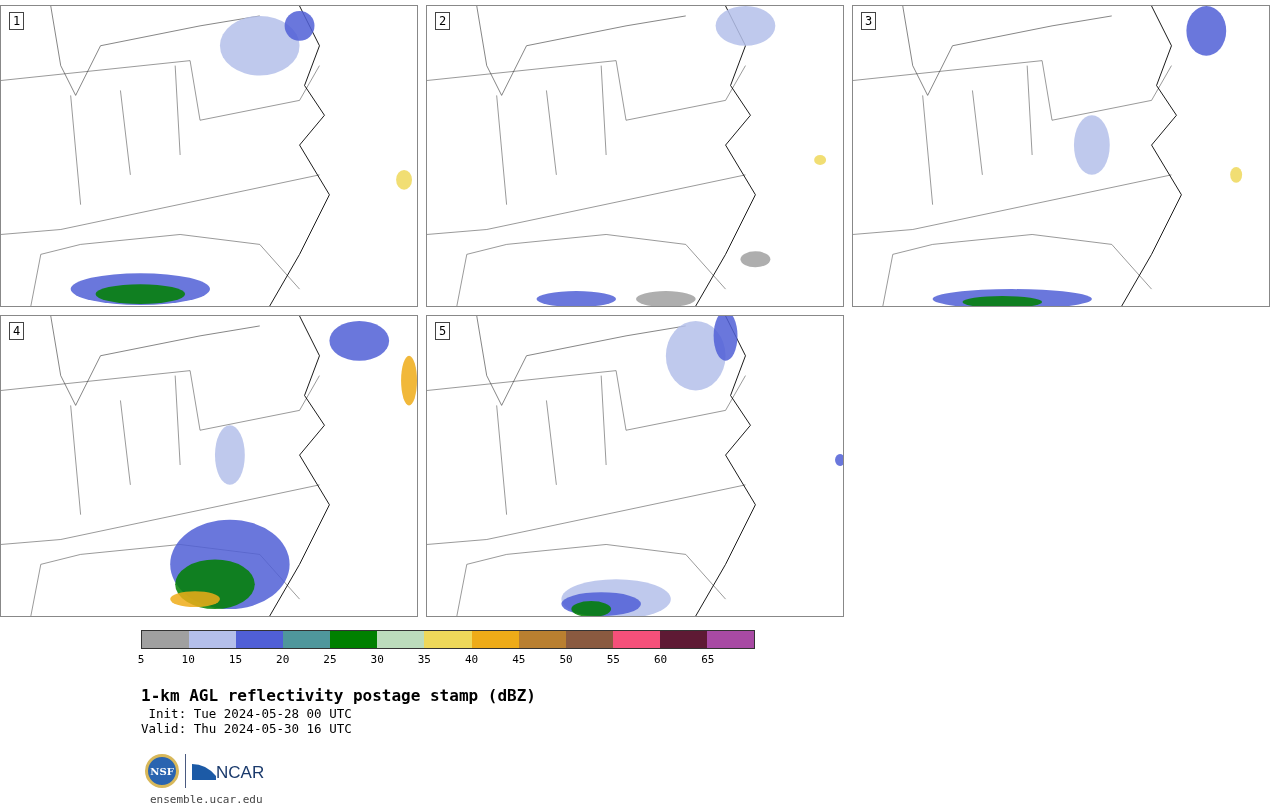 Image resolution: width=1280 pixels, height=809 pixels. What do you see at coordinates (207, 800) in the screenshot?
I see `site-url: ensemble.ucar.edu` at bounding box center [207, 800].